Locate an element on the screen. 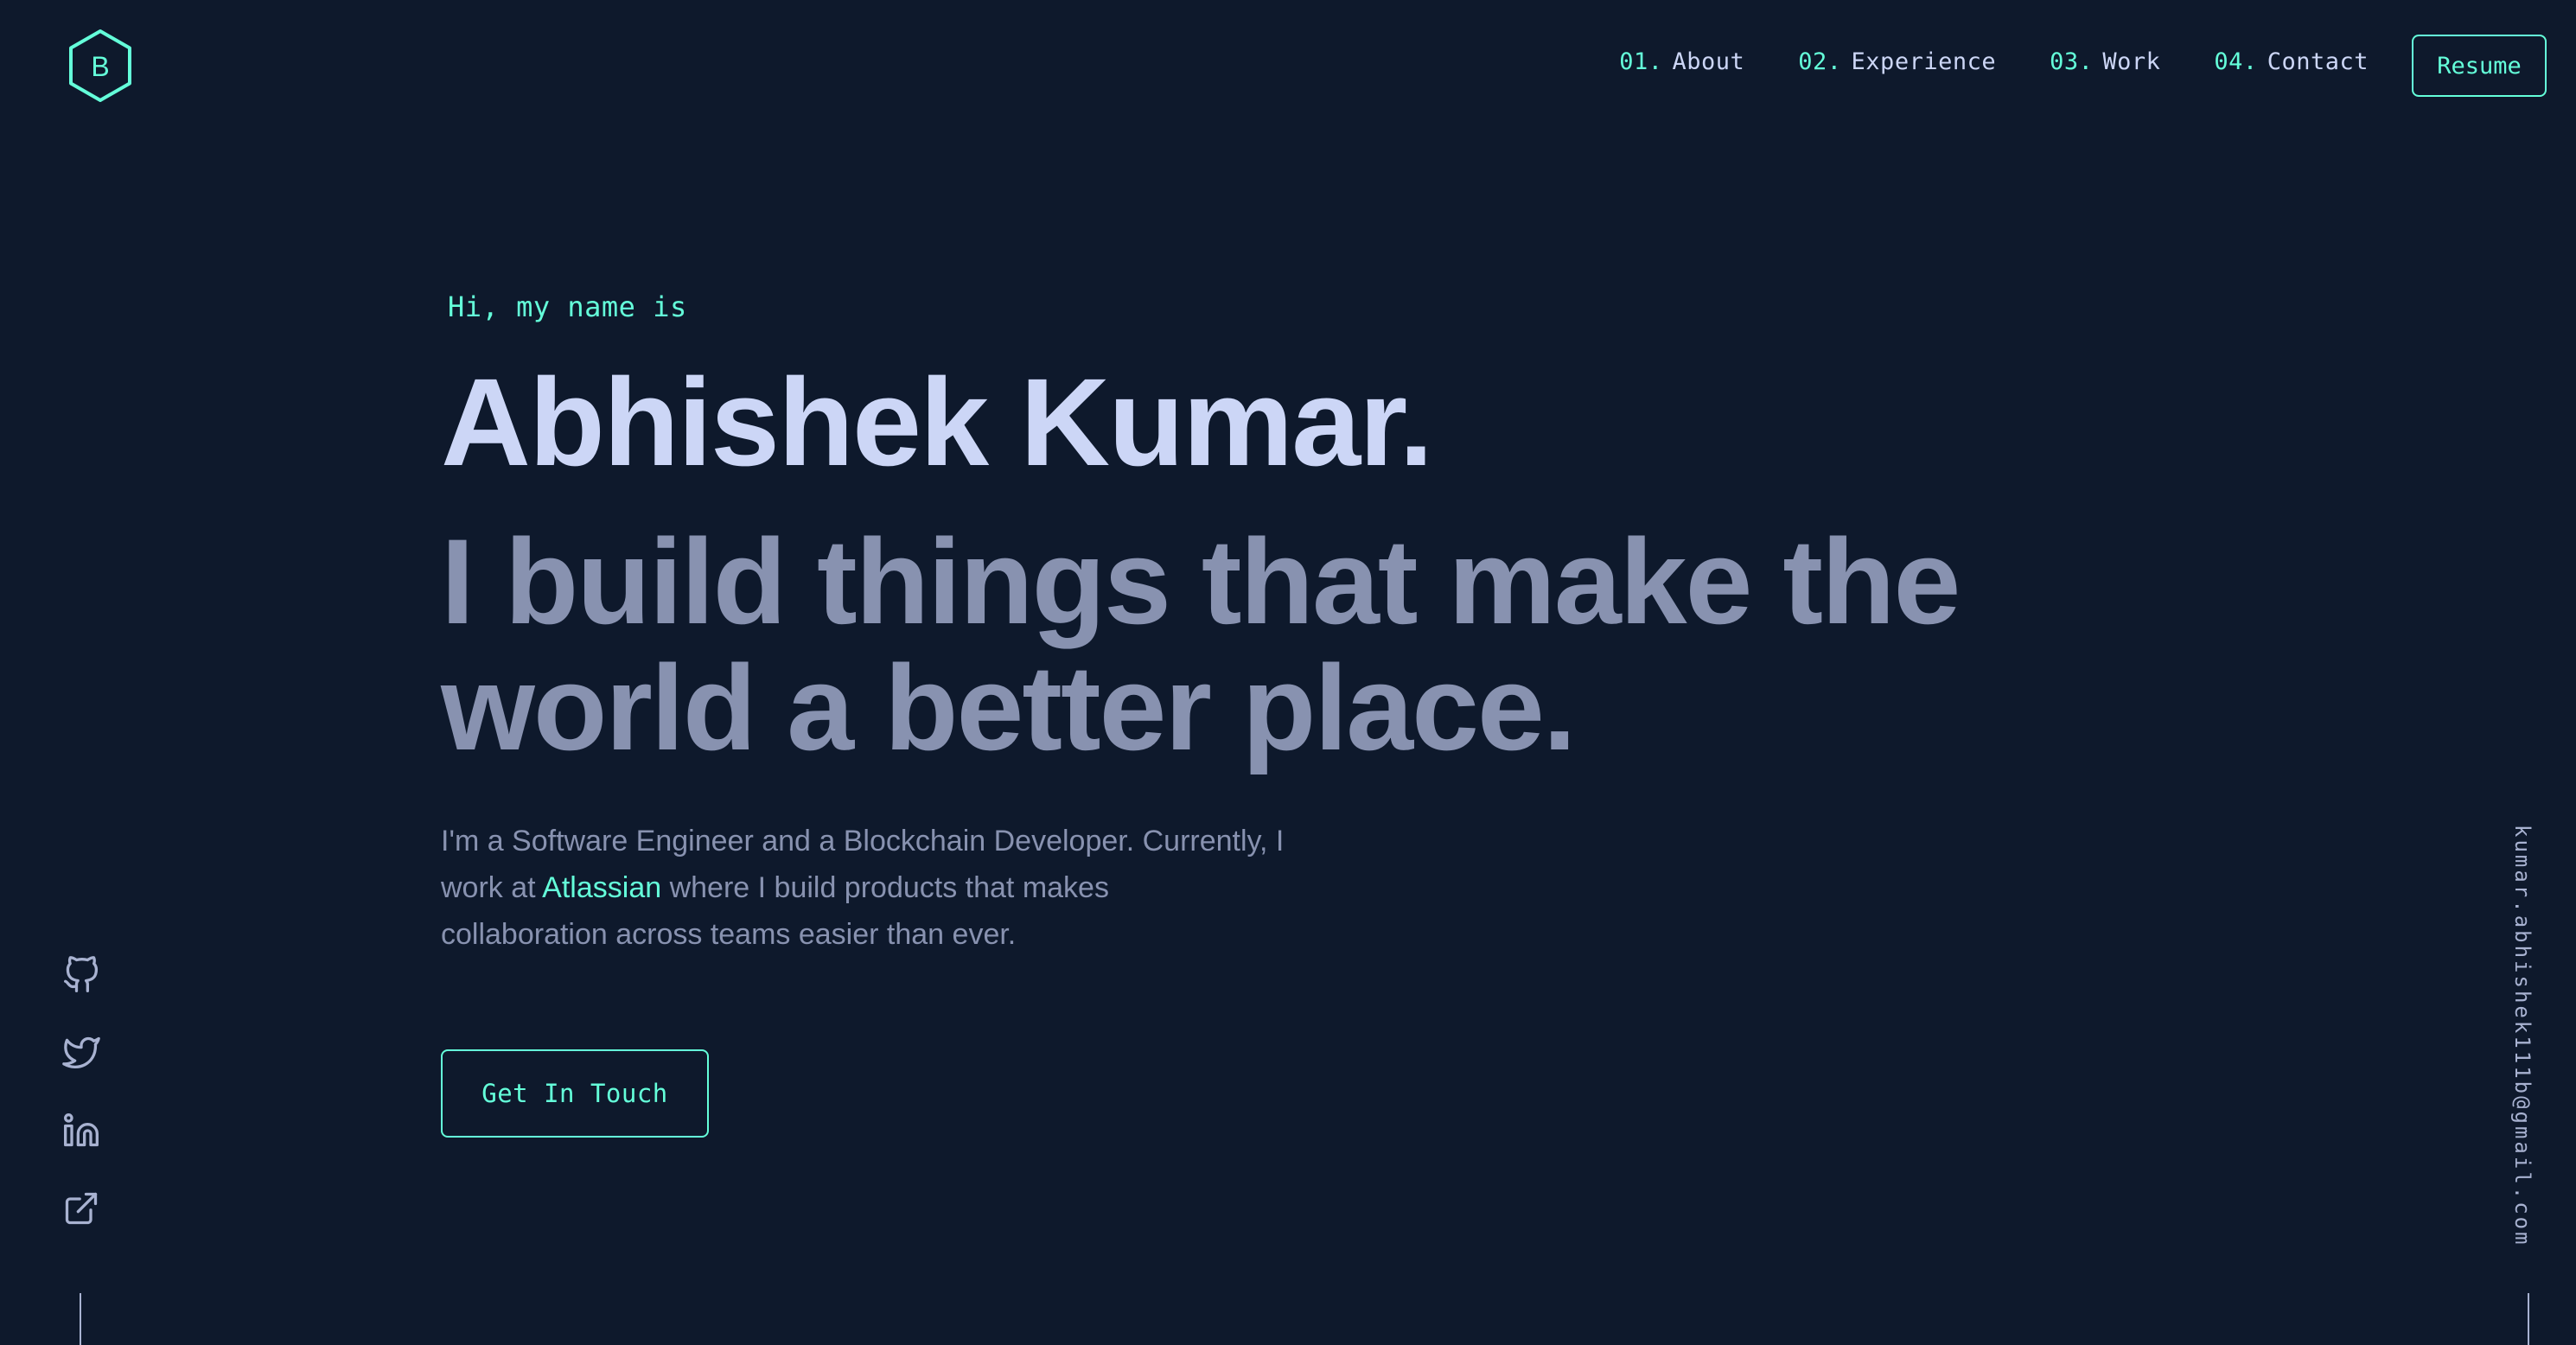 Image resolution: width=2576 pixels, height=1345 pixels. logo-icon: B is located at coordinates (100, 66).